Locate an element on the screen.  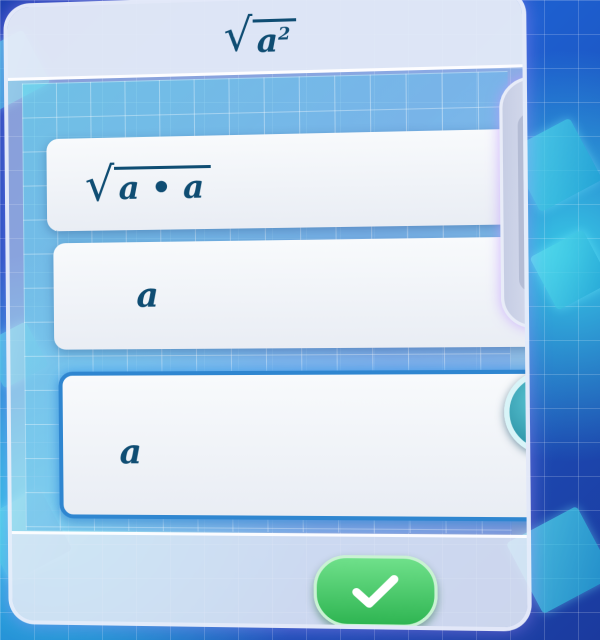
header-radicand: a2 is located at coordinates (274, 37).